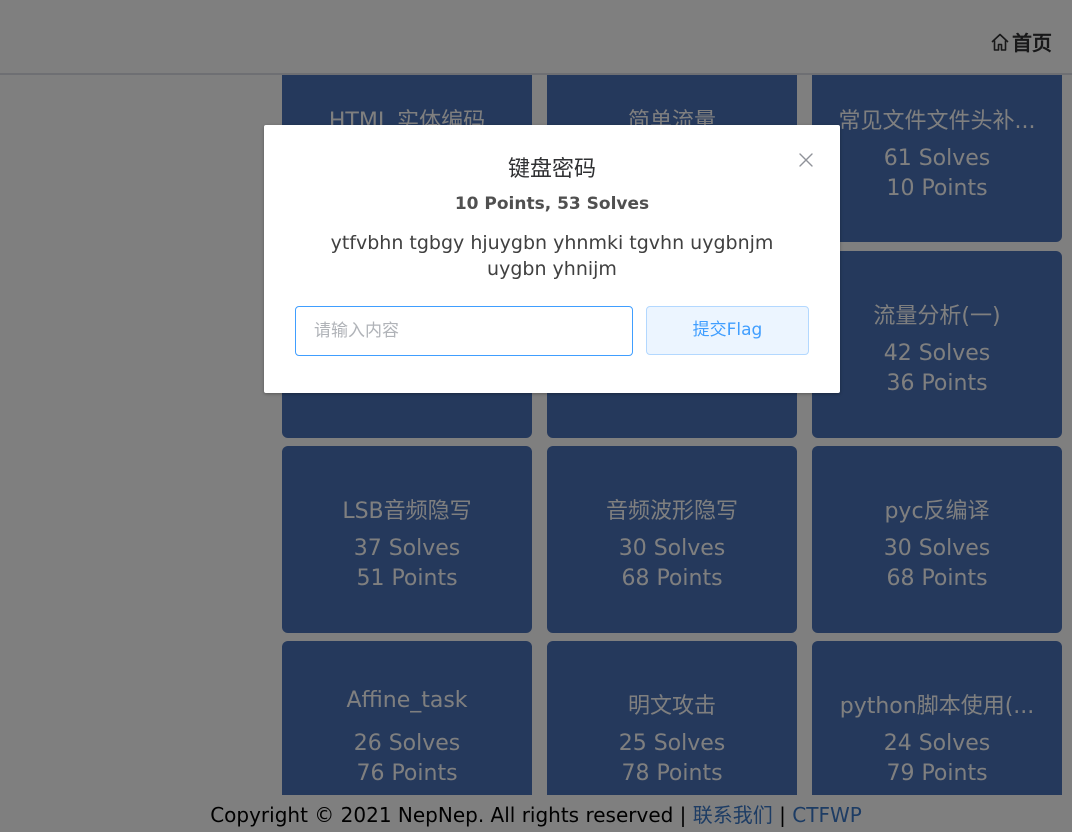 The height and width of the screenshot is (835, 1072). Describe the element at coordinates (806, 160) in the screenshot. I see `close-icon` at that location.